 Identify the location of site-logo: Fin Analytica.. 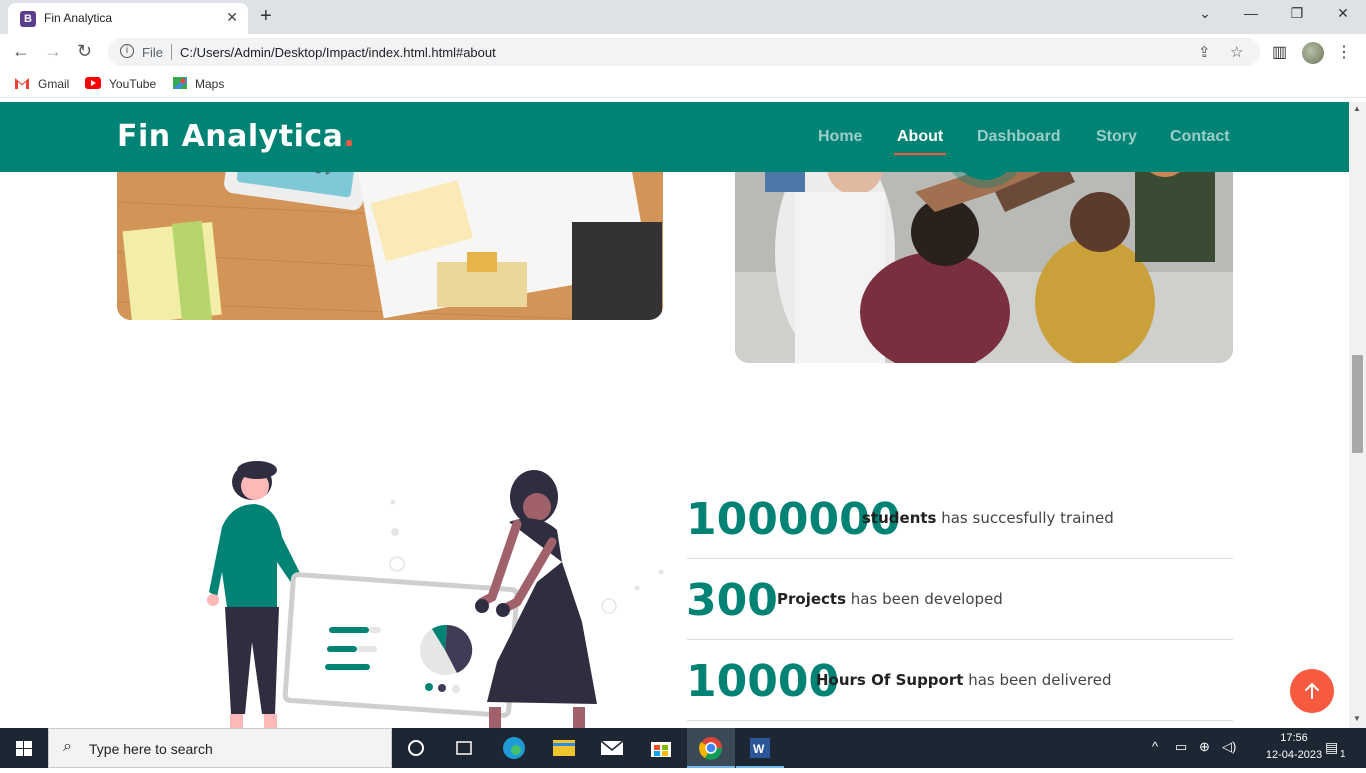
(236, 136).